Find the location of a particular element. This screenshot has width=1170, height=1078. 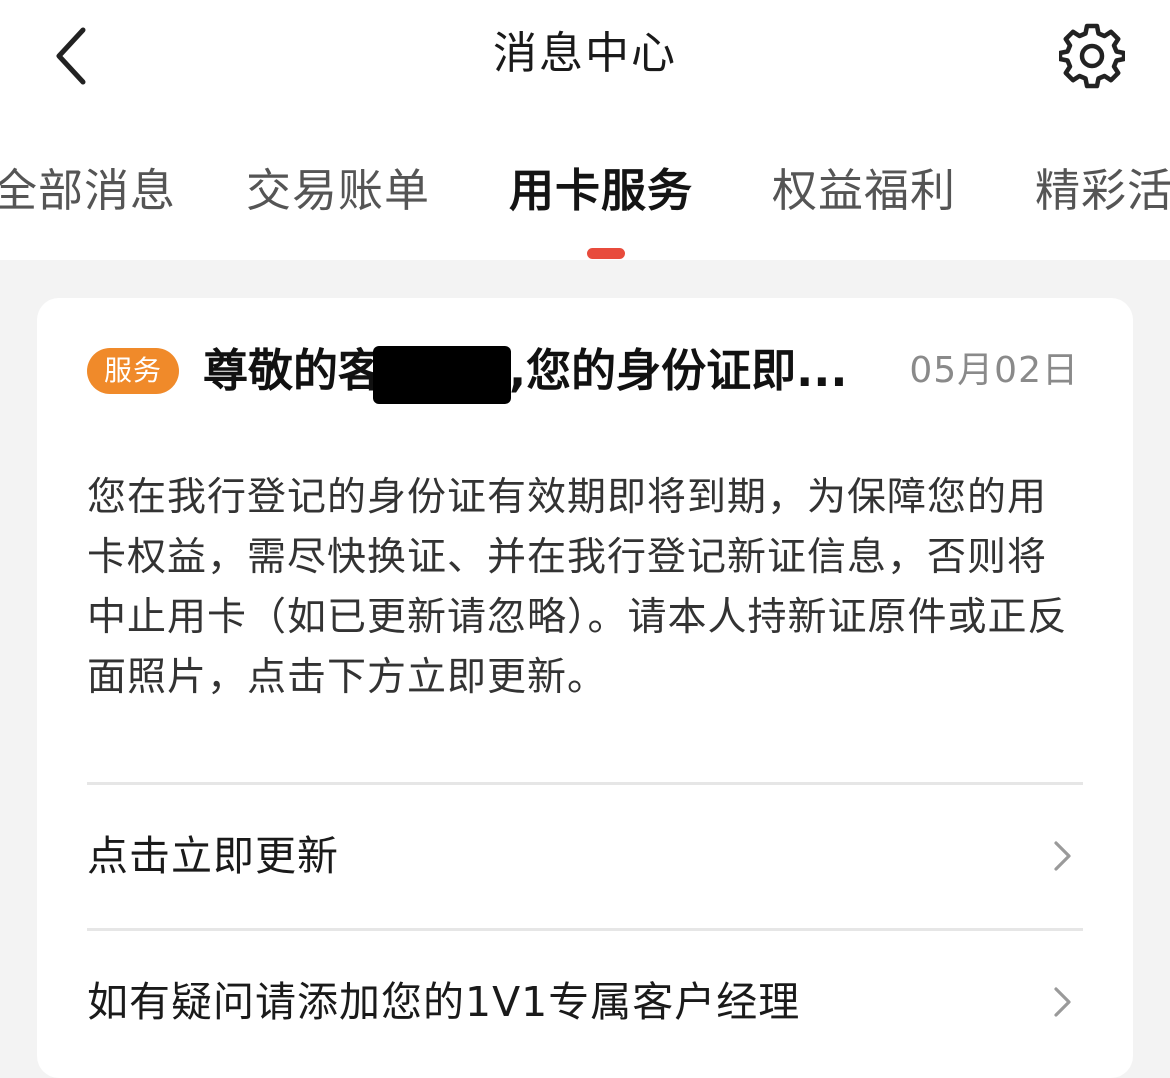

tab-card-services: 用卡服务 is located at coordinates (601, 191).